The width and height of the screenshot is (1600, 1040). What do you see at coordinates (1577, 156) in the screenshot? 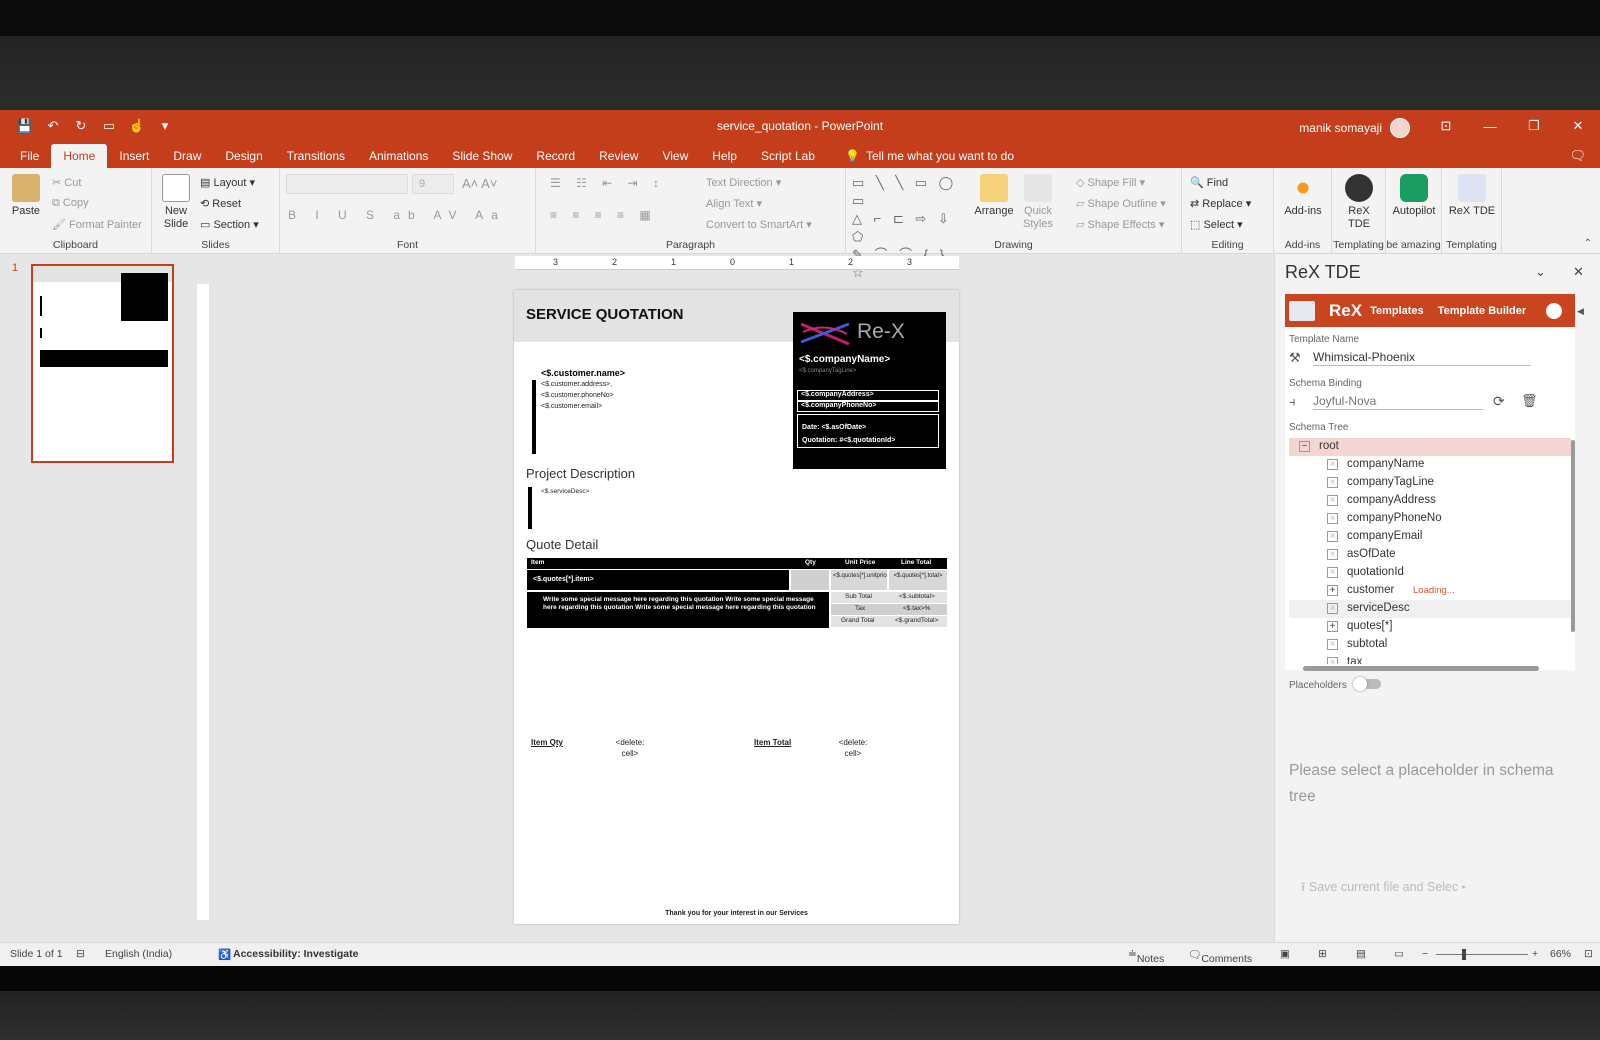
I see `comments-toggle-icon: 🗨` at bounding box center [1577, 156].